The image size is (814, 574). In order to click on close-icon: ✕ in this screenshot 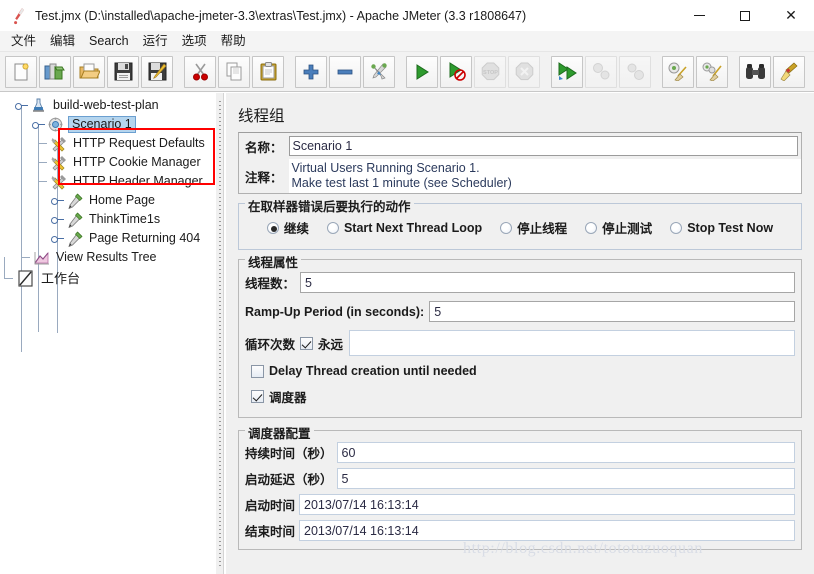, I will do `click(791, 15)`.